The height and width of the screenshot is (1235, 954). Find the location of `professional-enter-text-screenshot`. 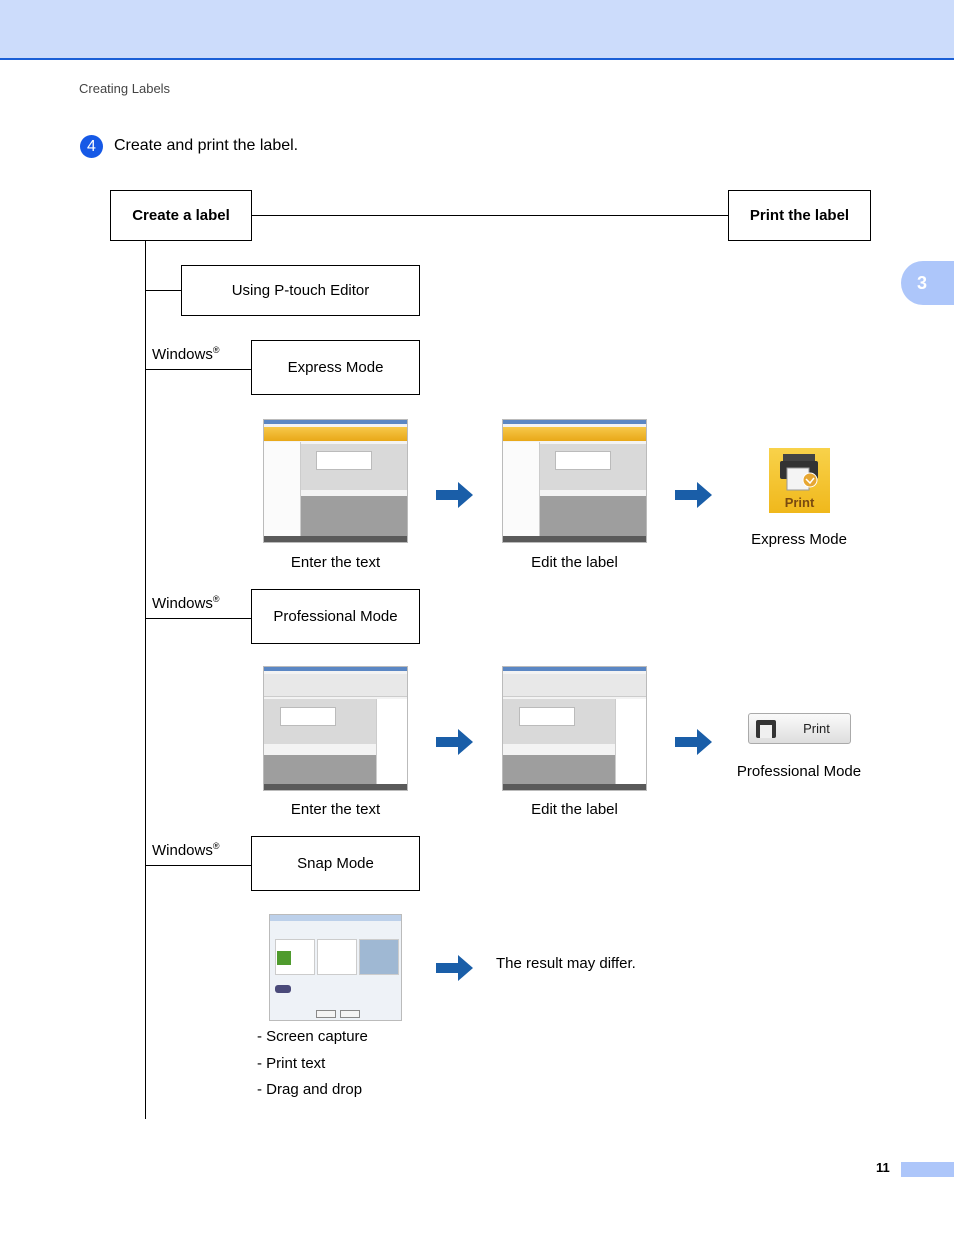

professional-enter-text-screenshot is located at coordinates (335, 728).